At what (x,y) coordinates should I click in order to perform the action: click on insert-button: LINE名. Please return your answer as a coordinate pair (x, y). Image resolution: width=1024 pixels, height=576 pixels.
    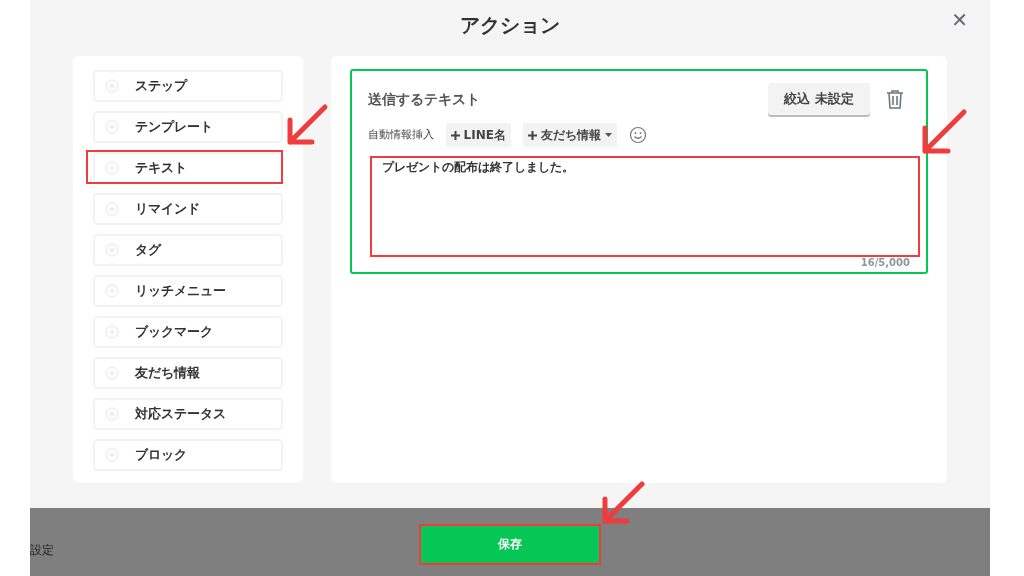
    Looking at the image, I should click on (478, 135).